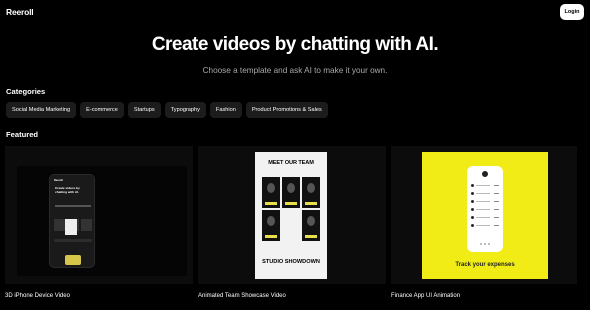  What do you see at coordinates (291, 225) in the screenshot?
I see `grid-gap` at bounding box center [291, 225].